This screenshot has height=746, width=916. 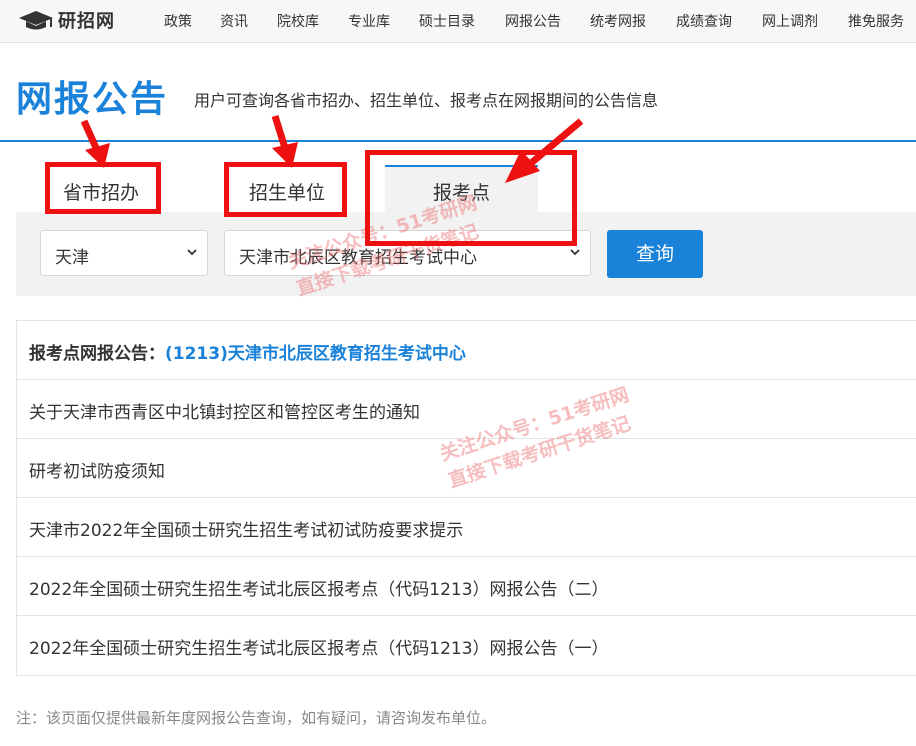 What do you see at coordinates (466, 527) in the screenshot?
I see `list-item: 天津市2022年全国硕士研究生招生考试初试防疫要求提示` at bounding box center [466, 527].